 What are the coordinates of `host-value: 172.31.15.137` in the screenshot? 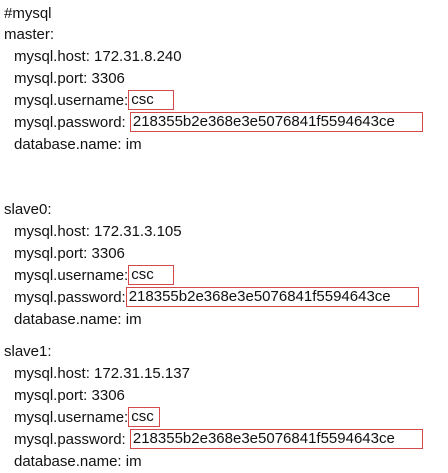 It's located at (142, 373).